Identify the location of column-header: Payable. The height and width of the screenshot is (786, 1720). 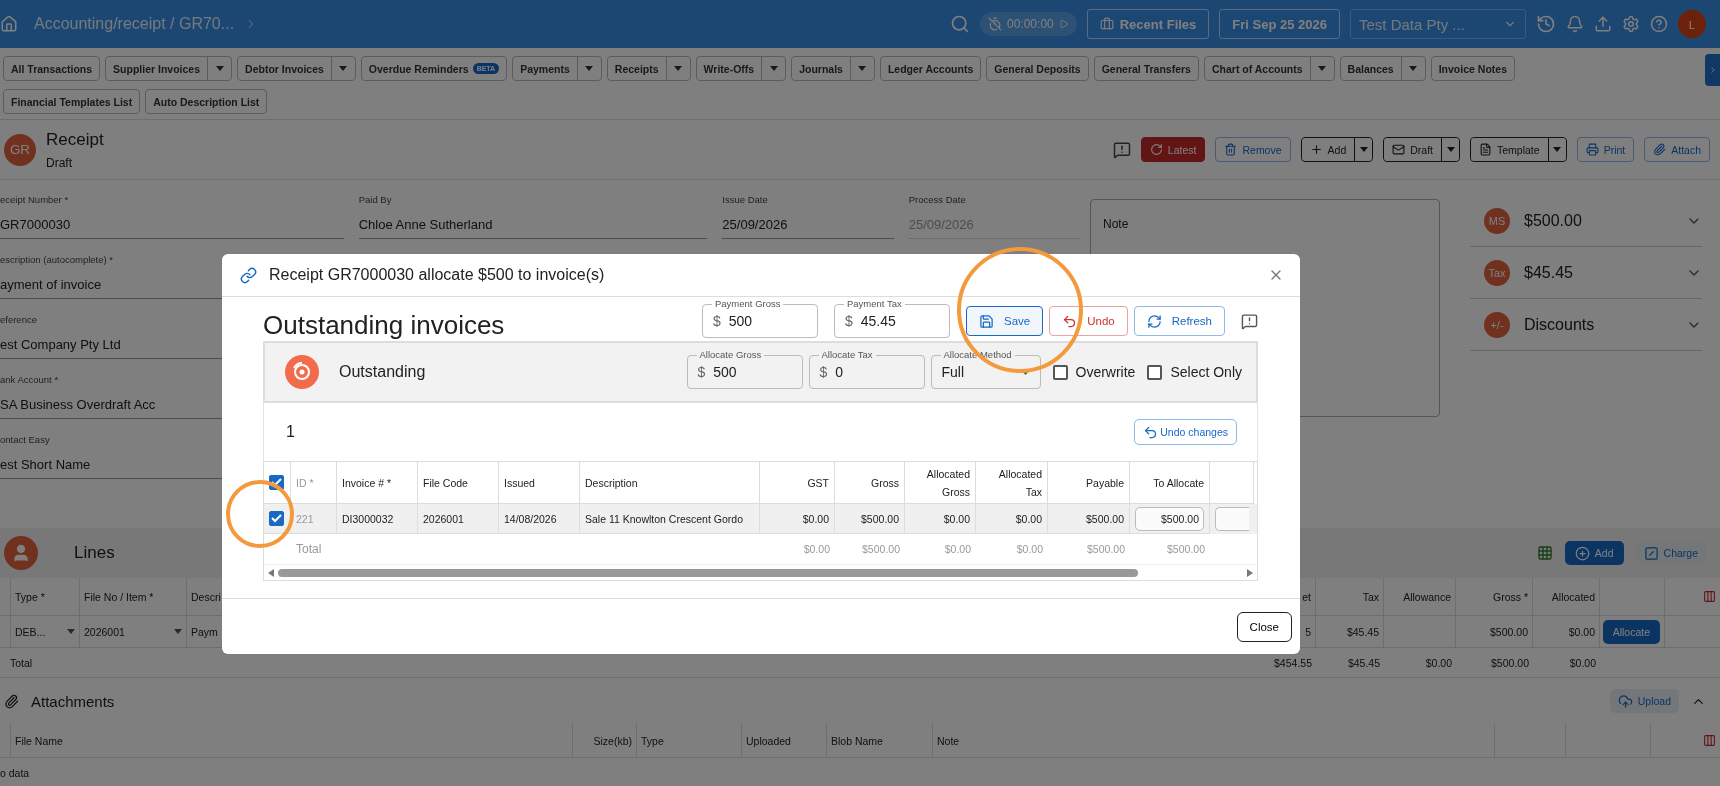
(1105, 483).